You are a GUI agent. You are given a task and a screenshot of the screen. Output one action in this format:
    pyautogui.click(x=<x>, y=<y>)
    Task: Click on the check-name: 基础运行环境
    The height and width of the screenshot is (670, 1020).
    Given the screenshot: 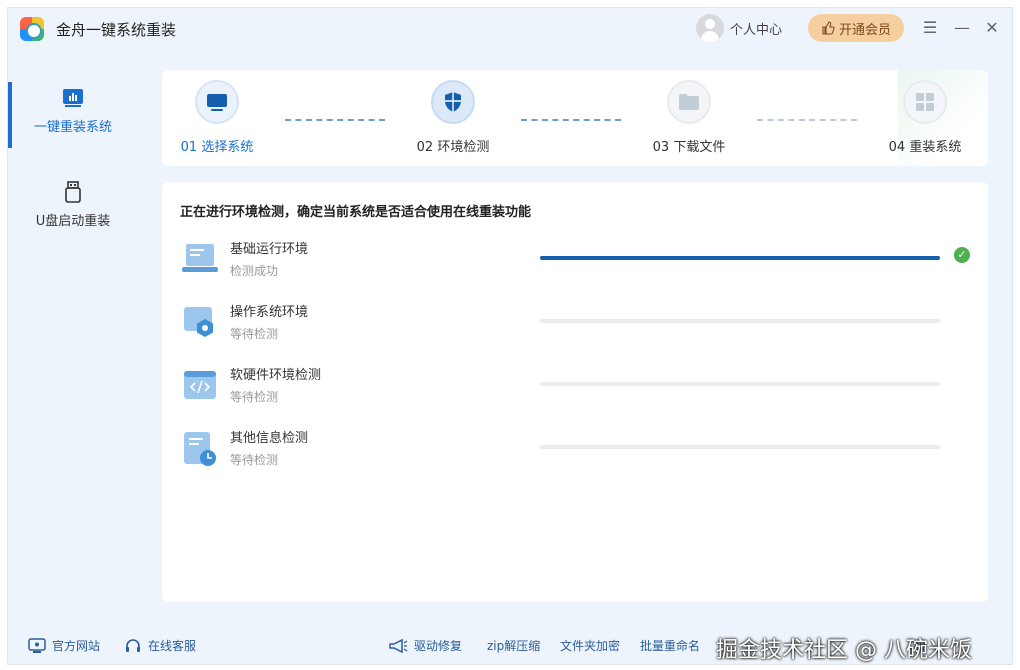 What is the action you would take?
    pyautogui.click(x=269, y=249)
    